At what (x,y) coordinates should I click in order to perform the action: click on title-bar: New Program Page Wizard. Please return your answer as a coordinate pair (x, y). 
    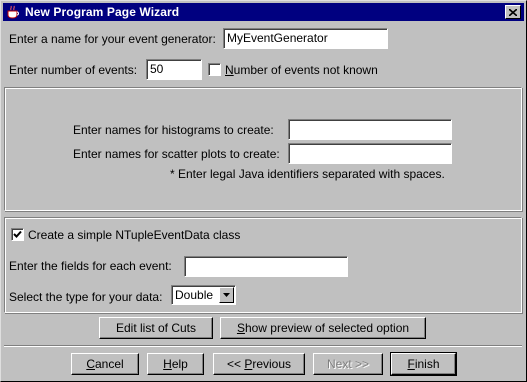
    Looking at the image, I should click on (263, 12).